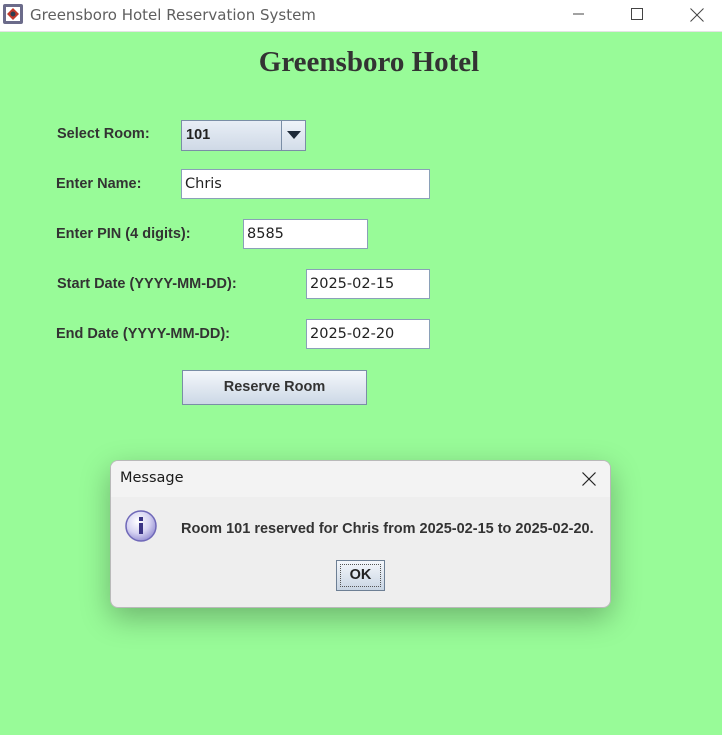 The width and height of the screenshot is (722, 735). What do you see at coordinates (274, 387) in the screenshot?
I see `reserve-room-button: Reserve Room` at bounding box center [274, 387].